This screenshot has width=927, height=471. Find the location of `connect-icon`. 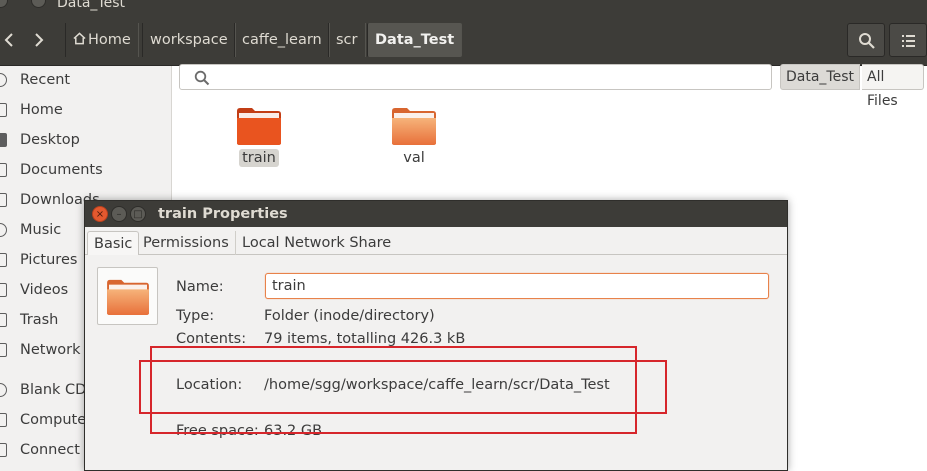

connect-icon is located at coordinates (3, 450).